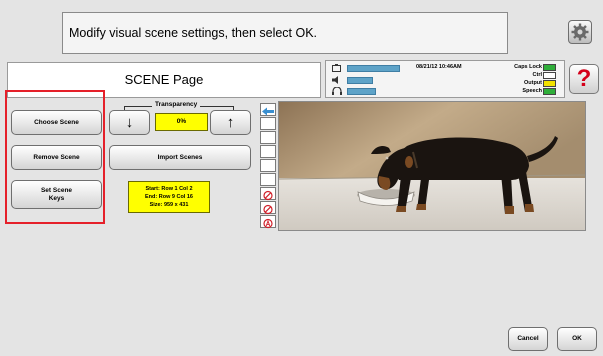 Image resolution: width=603 pixels, height=356 pixels. I want to click on indicator-speech: Speech, so click(526, 91).